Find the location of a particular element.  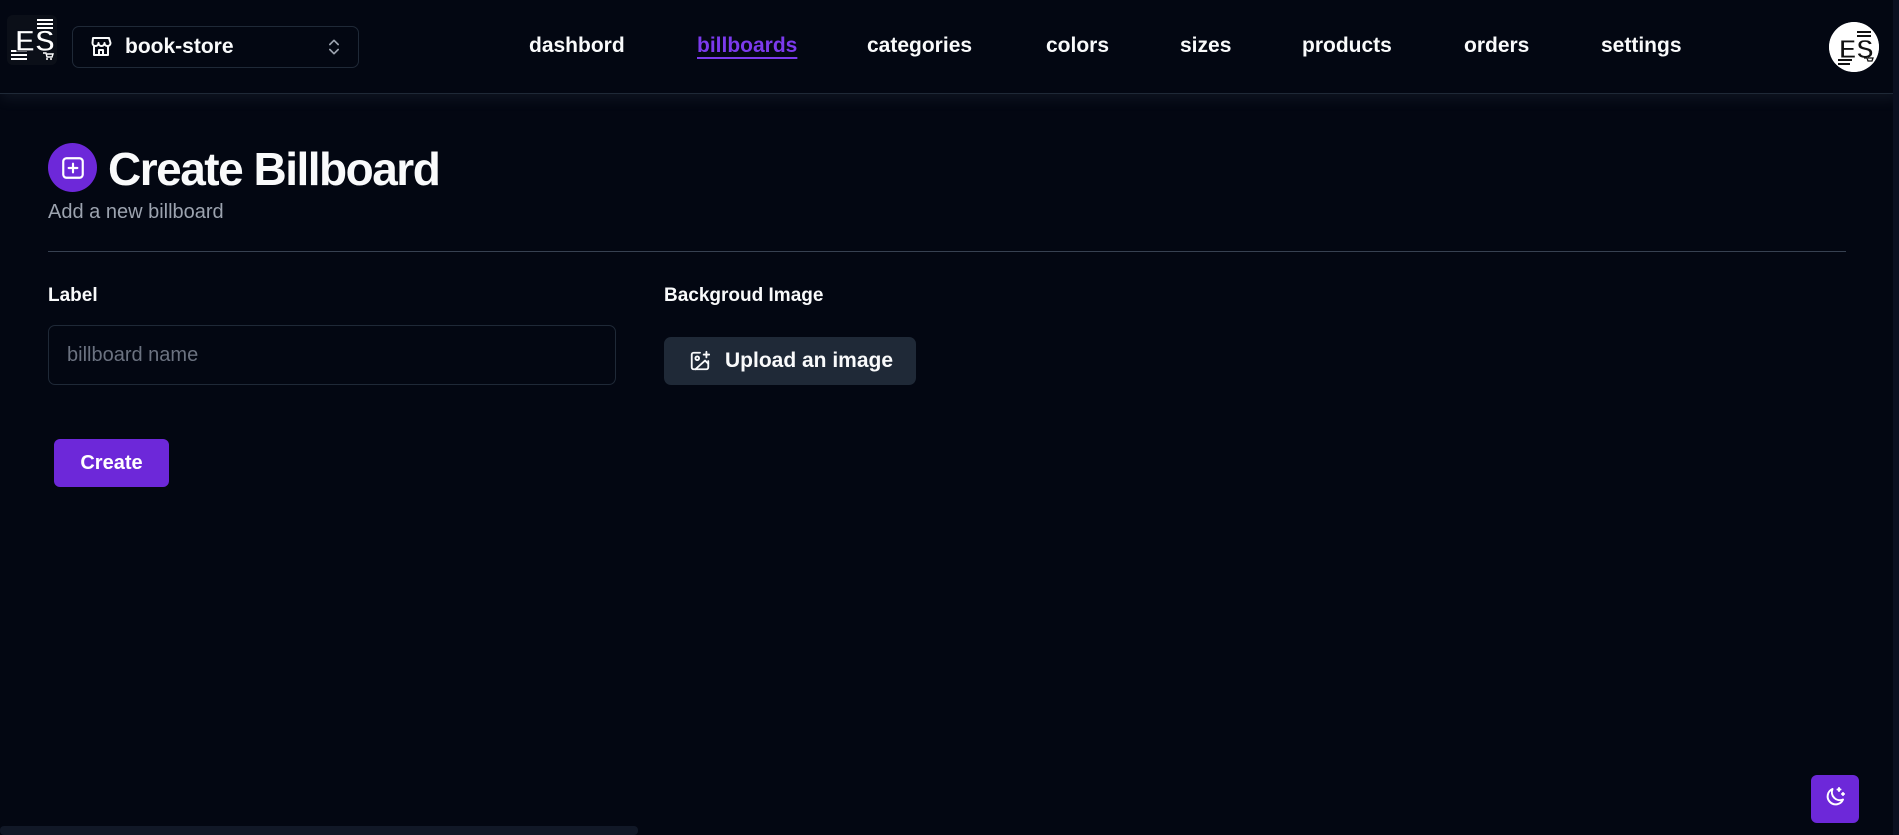

nav-item-products: products is located at coordinates (1347, 46).